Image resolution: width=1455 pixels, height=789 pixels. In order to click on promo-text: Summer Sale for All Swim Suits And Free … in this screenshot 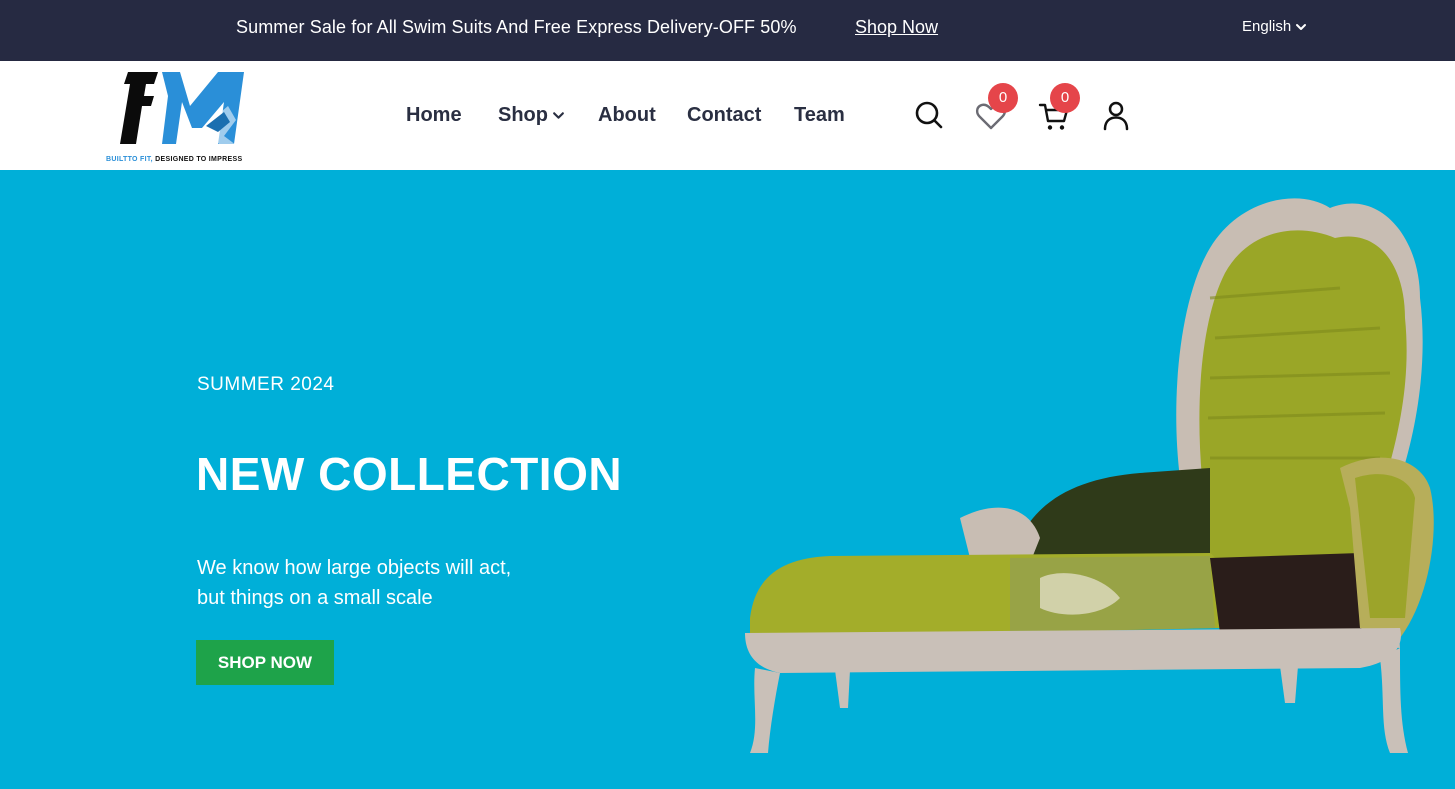, I will do `click(516, 27)`.